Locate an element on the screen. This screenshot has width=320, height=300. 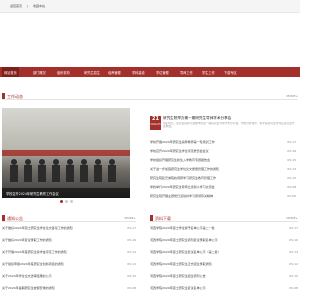
bookmark-link: 收藏本站 is located at coordinates (39, 6).